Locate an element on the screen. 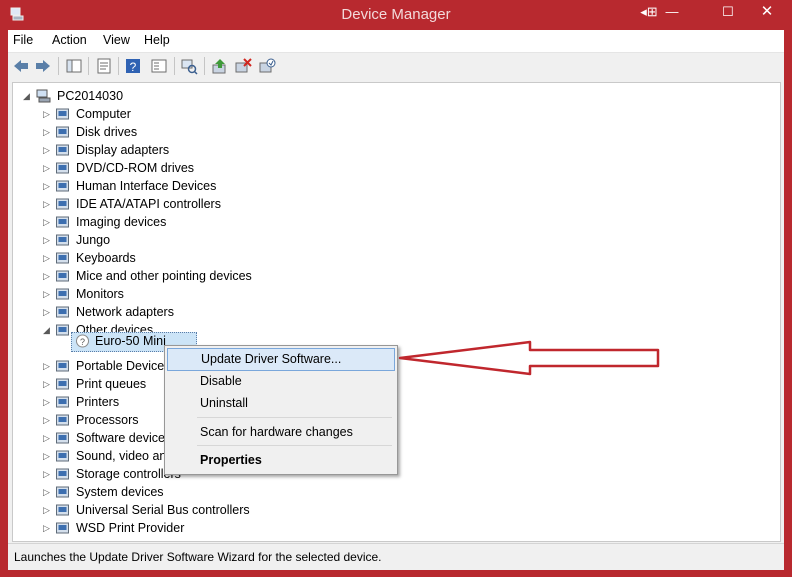  view-icon is located at coordinates (159, 66).